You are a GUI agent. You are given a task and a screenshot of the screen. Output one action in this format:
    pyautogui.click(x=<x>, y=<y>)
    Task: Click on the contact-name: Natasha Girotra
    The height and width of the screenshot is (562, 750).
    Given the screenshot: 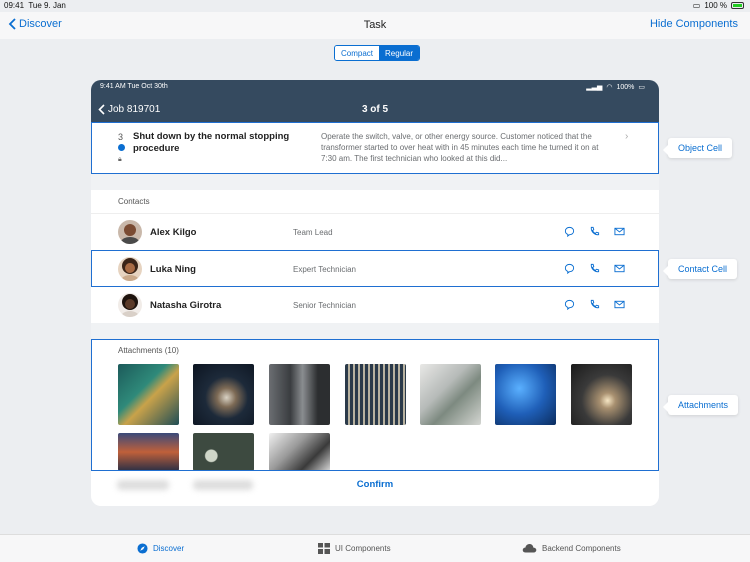 What is the action you would take?
    pyautogui.click(x=186, y=305)
    